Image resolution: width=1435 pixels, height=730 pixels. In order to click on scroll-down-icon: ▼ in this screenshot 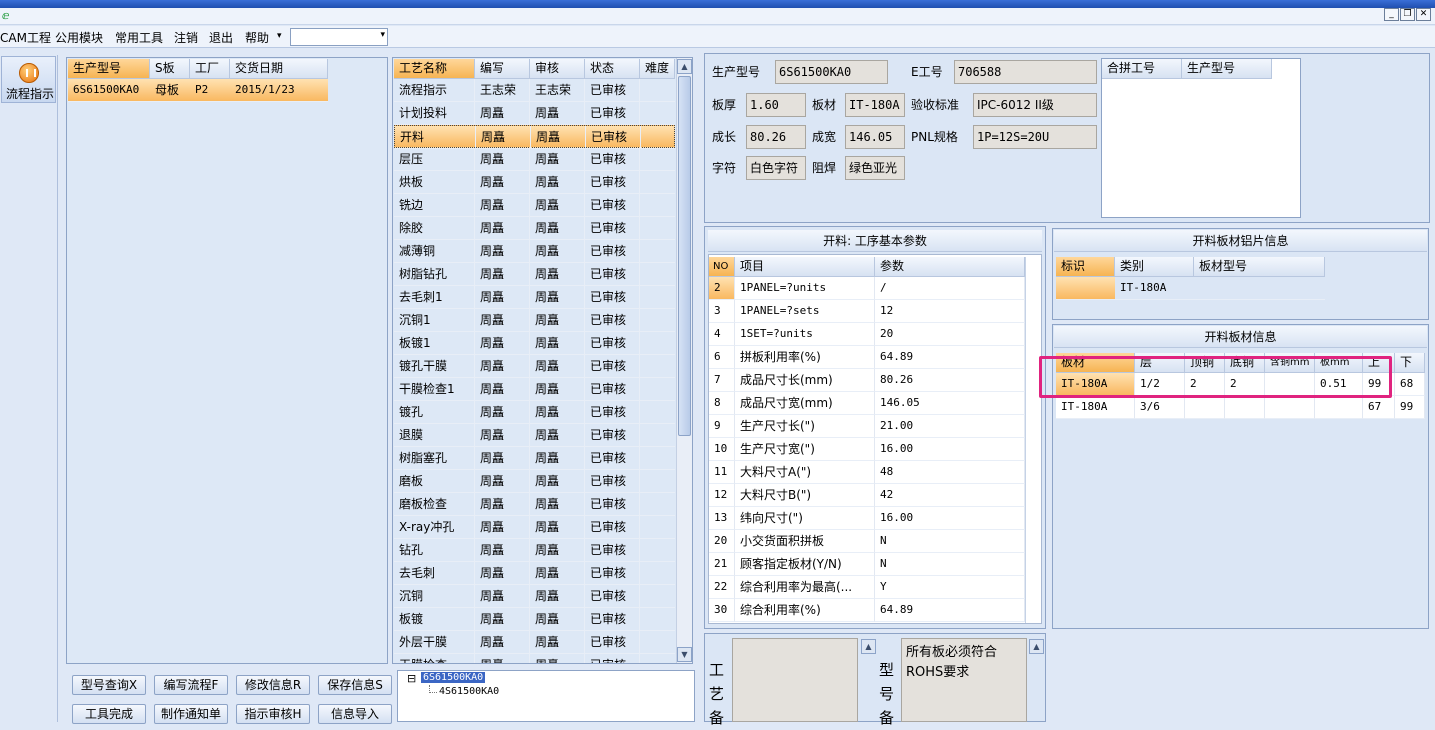, I will do `click(684, 654)`.